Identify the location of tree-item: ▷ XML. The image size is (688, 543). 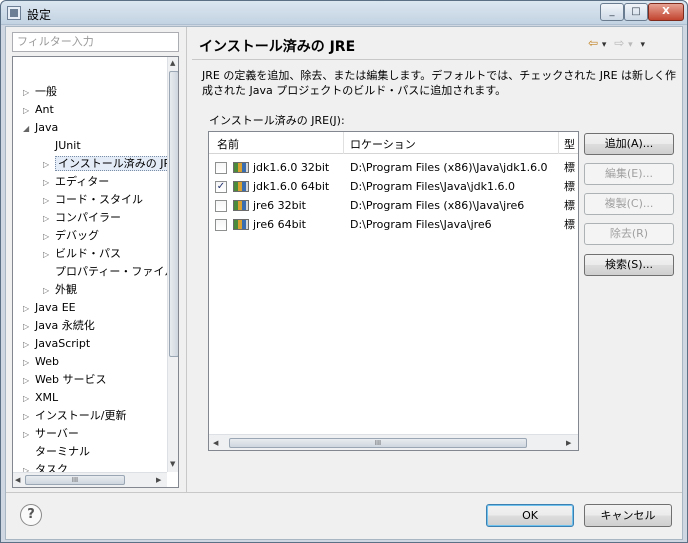
(40, 398).